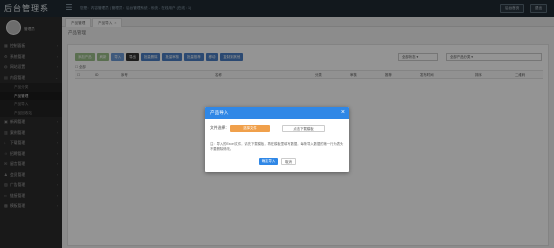  I want to click on close-icon: ×, so click(343, 113).